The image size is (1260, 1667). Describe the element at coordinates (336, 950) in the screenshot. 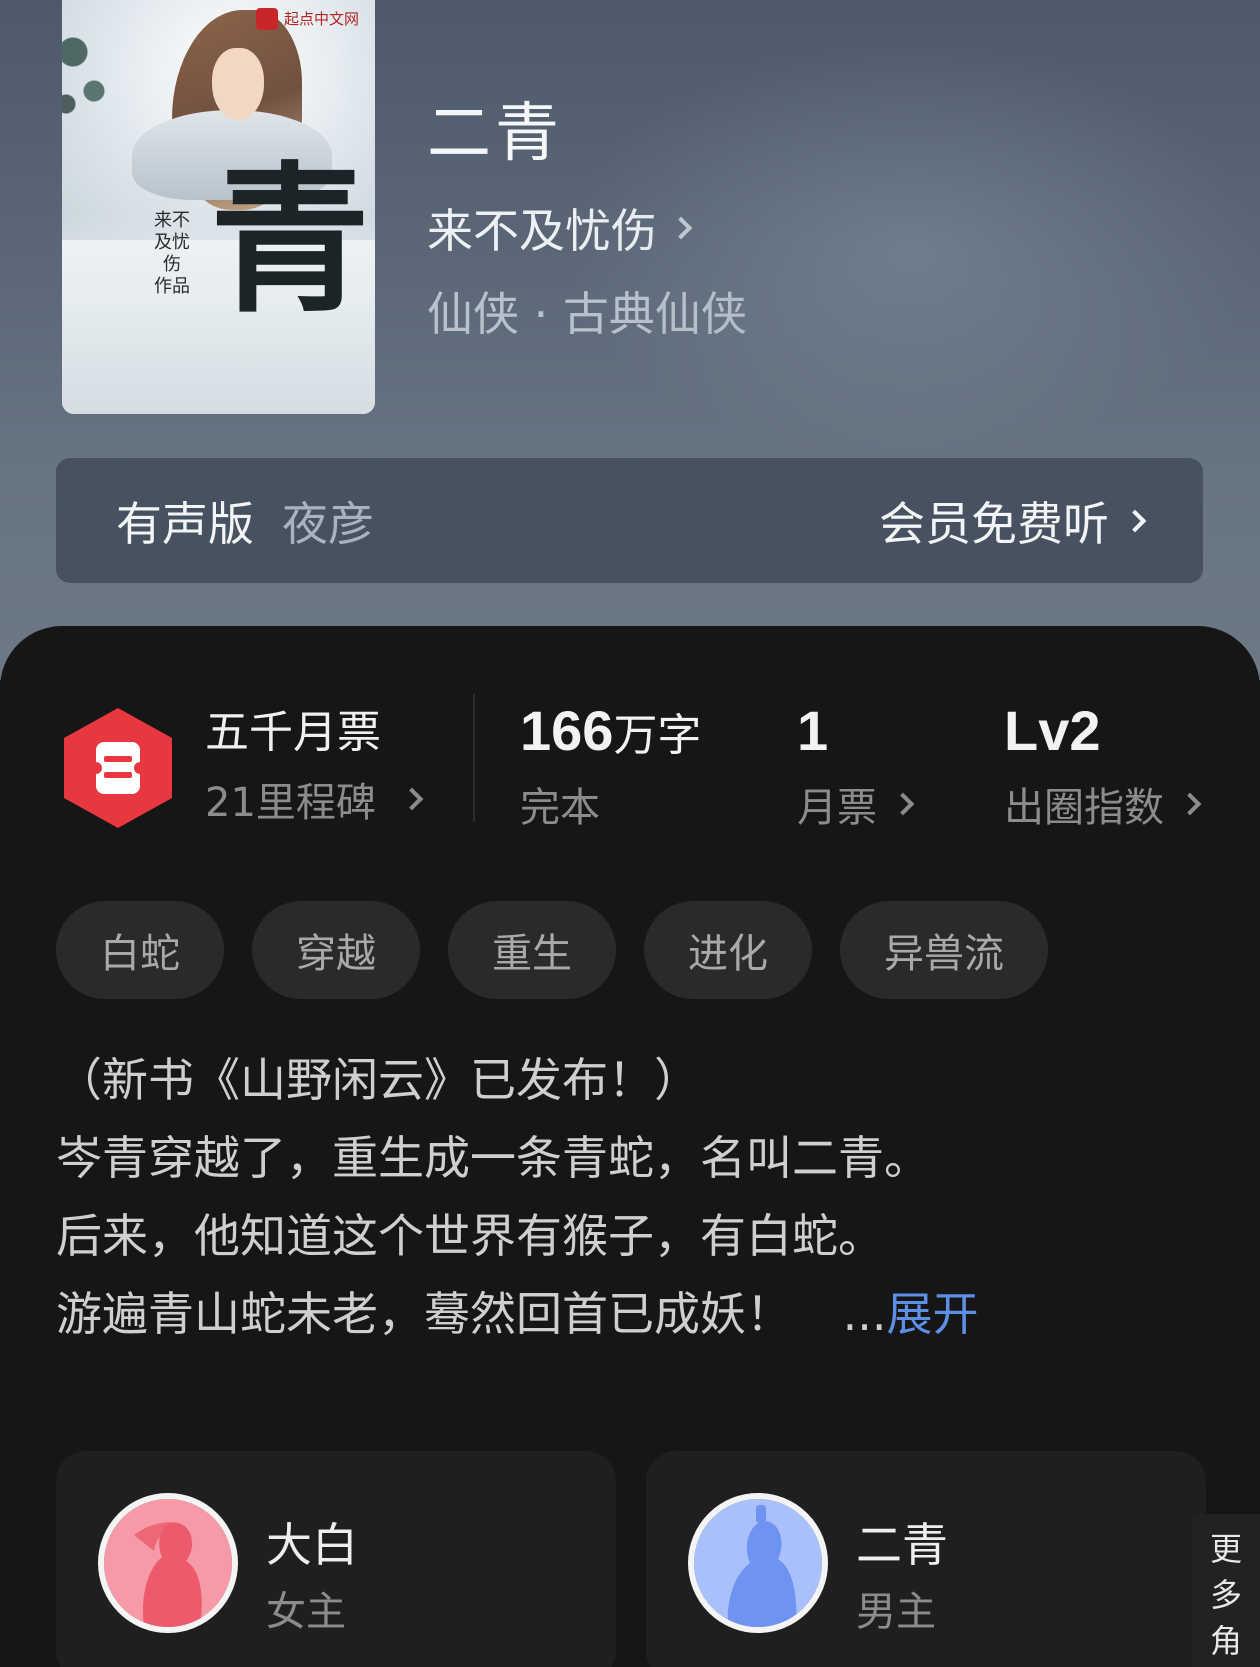

I see `tag-chip: 穿越` at that location.